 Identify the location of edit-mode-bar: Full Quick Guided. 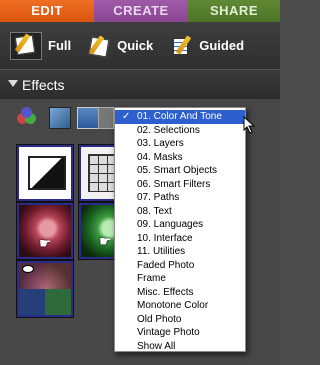
(140, 45).